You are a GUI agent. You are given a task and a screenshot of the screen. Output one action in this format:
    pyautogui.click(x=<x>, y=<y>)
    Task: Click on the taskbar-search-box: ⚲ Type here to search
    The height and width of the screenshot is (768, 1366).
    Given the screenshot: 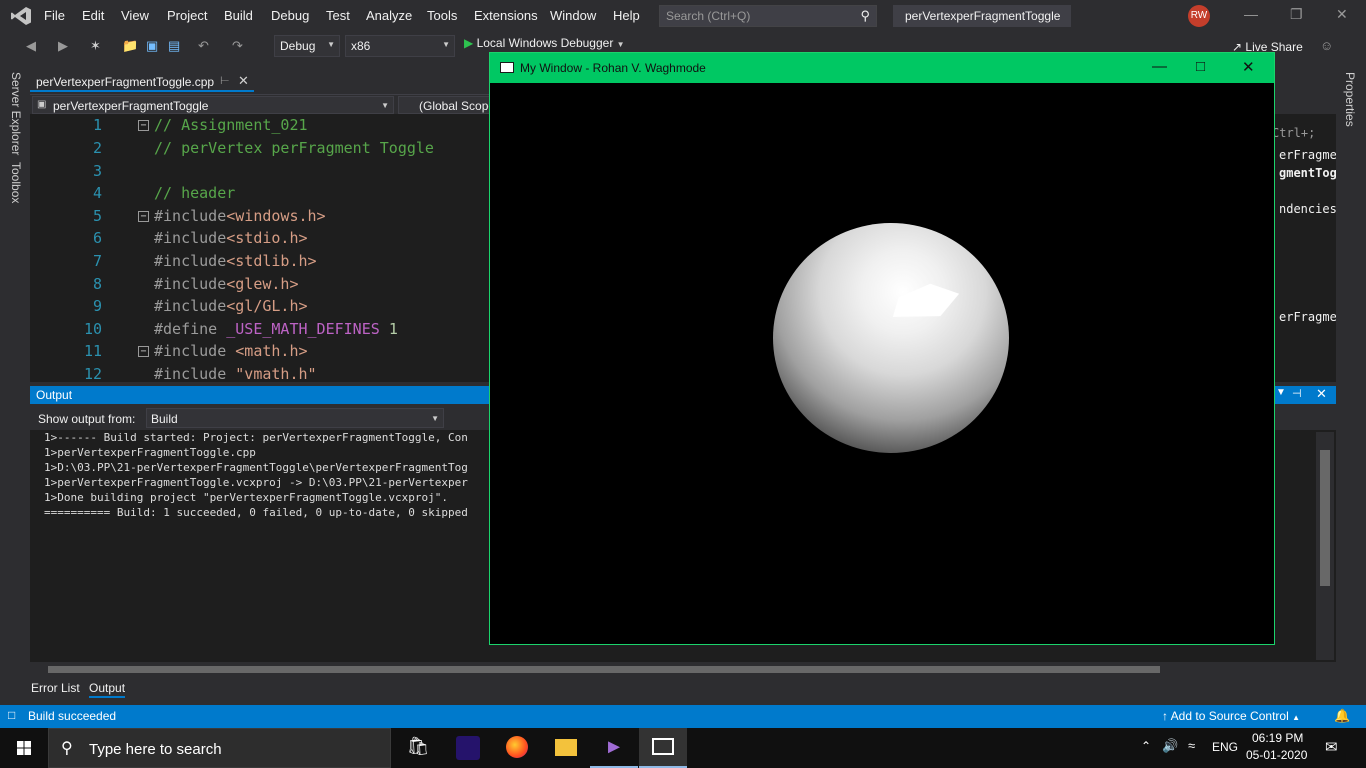 What is the action you would take?
    pyautogui.click(x=219, y=748)
    